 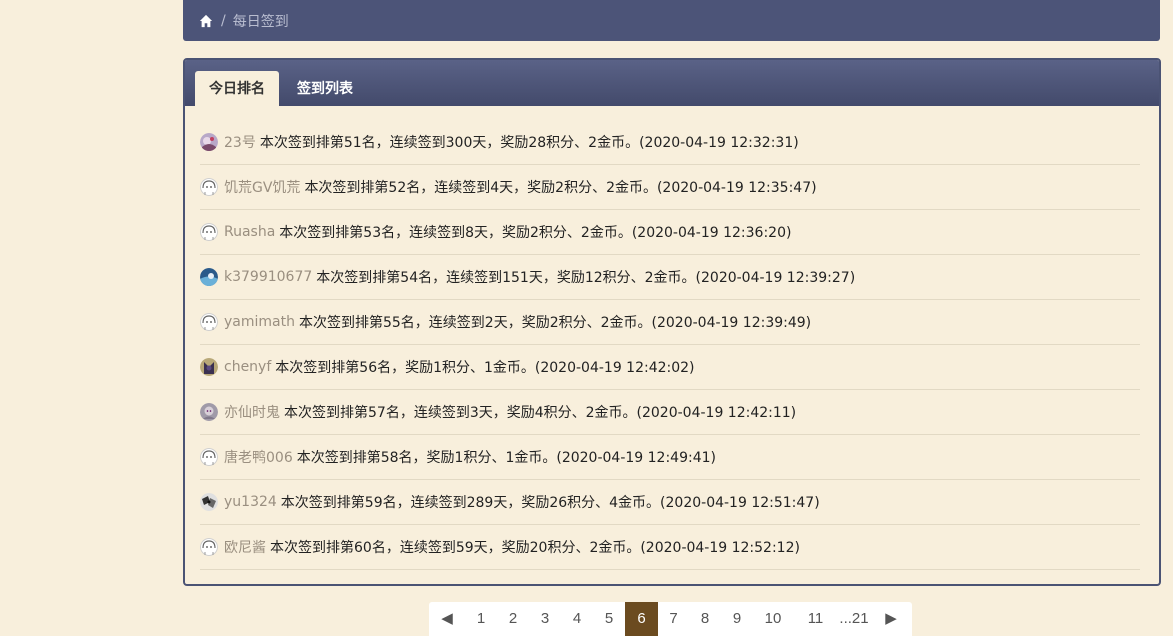 I want to click on prev-page-button: ◀, so click(x=447, y=619).